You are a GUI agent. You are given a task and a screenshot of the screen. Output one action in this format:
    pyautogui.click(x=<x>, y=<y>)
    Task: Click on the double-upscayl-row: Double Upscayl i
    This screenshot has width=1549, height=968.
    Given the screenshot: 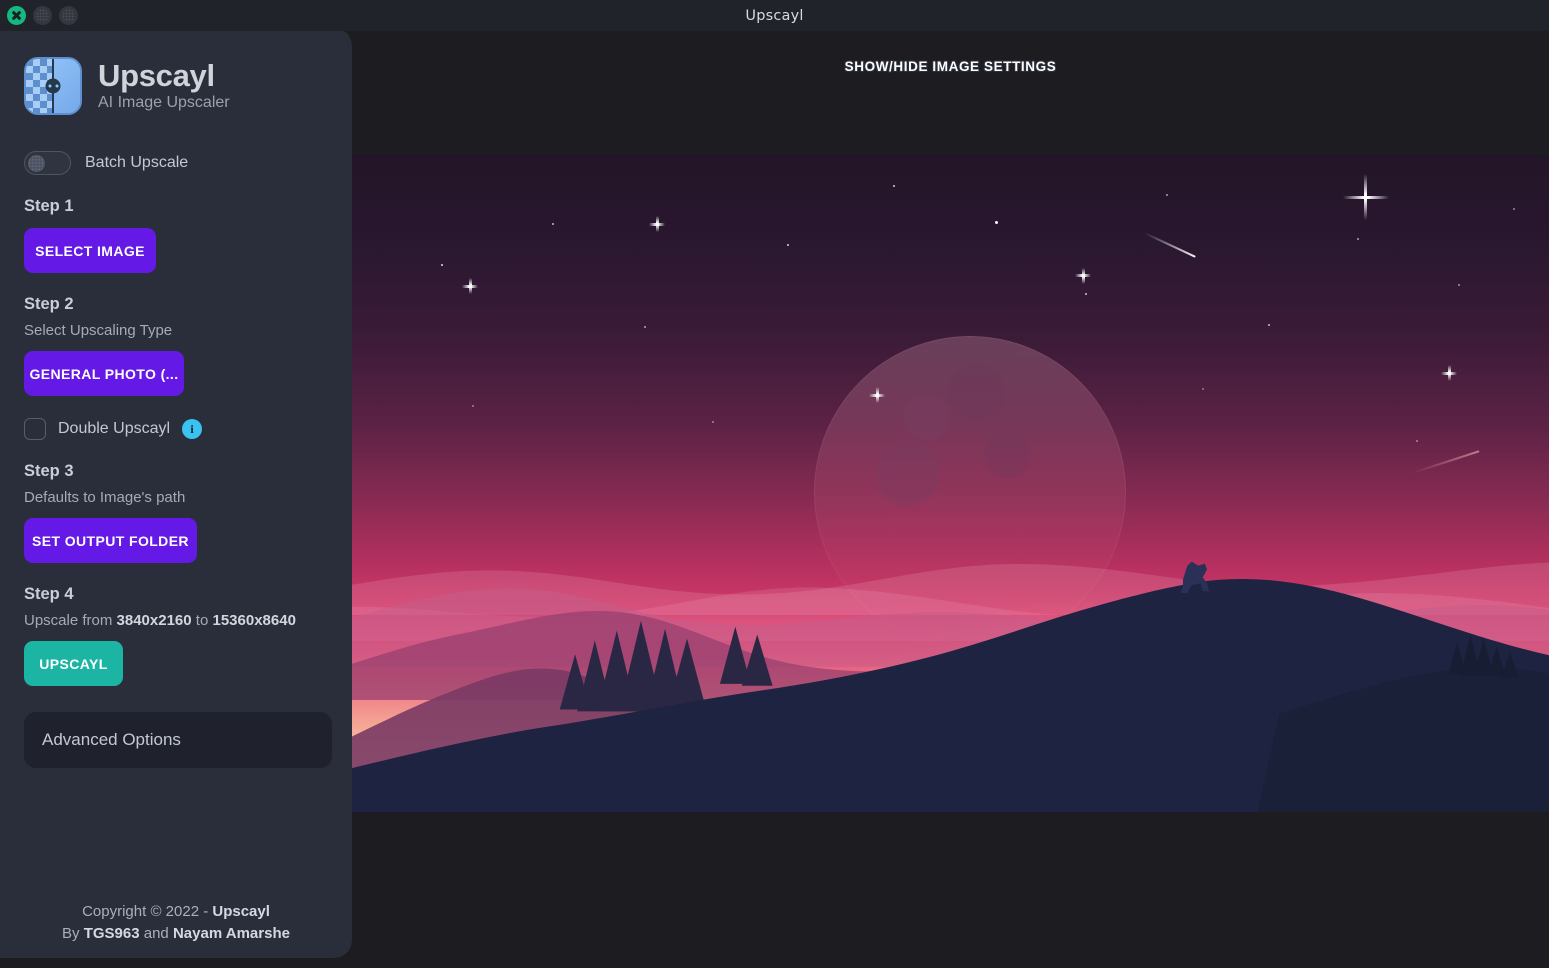 What is the action you would take?
    pyautogui.click(x=176, y=429)
    